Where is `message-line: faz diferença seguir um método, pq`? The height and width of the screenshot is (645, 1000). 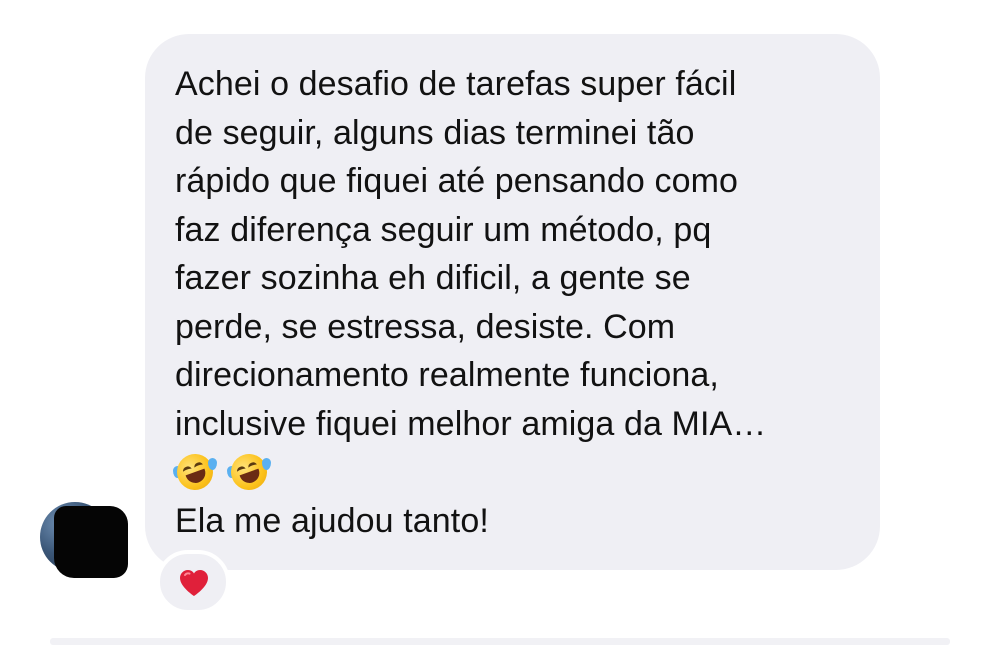 message-line: faz diferença seguir um método, pq is located at coordinates (443, 229).